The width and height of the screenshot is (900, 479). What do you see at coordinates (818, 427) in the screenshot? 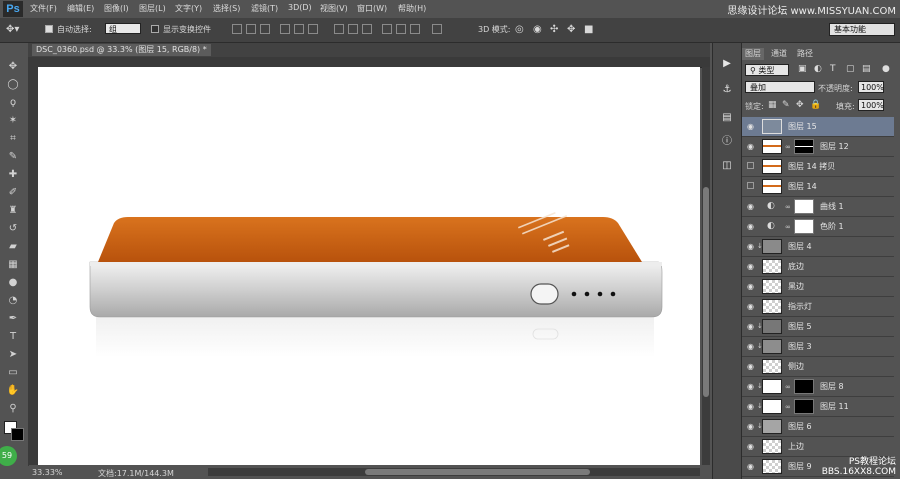
I see `layer-row: ◉ ↓ 图层 6` at bounding box center [818, 427].